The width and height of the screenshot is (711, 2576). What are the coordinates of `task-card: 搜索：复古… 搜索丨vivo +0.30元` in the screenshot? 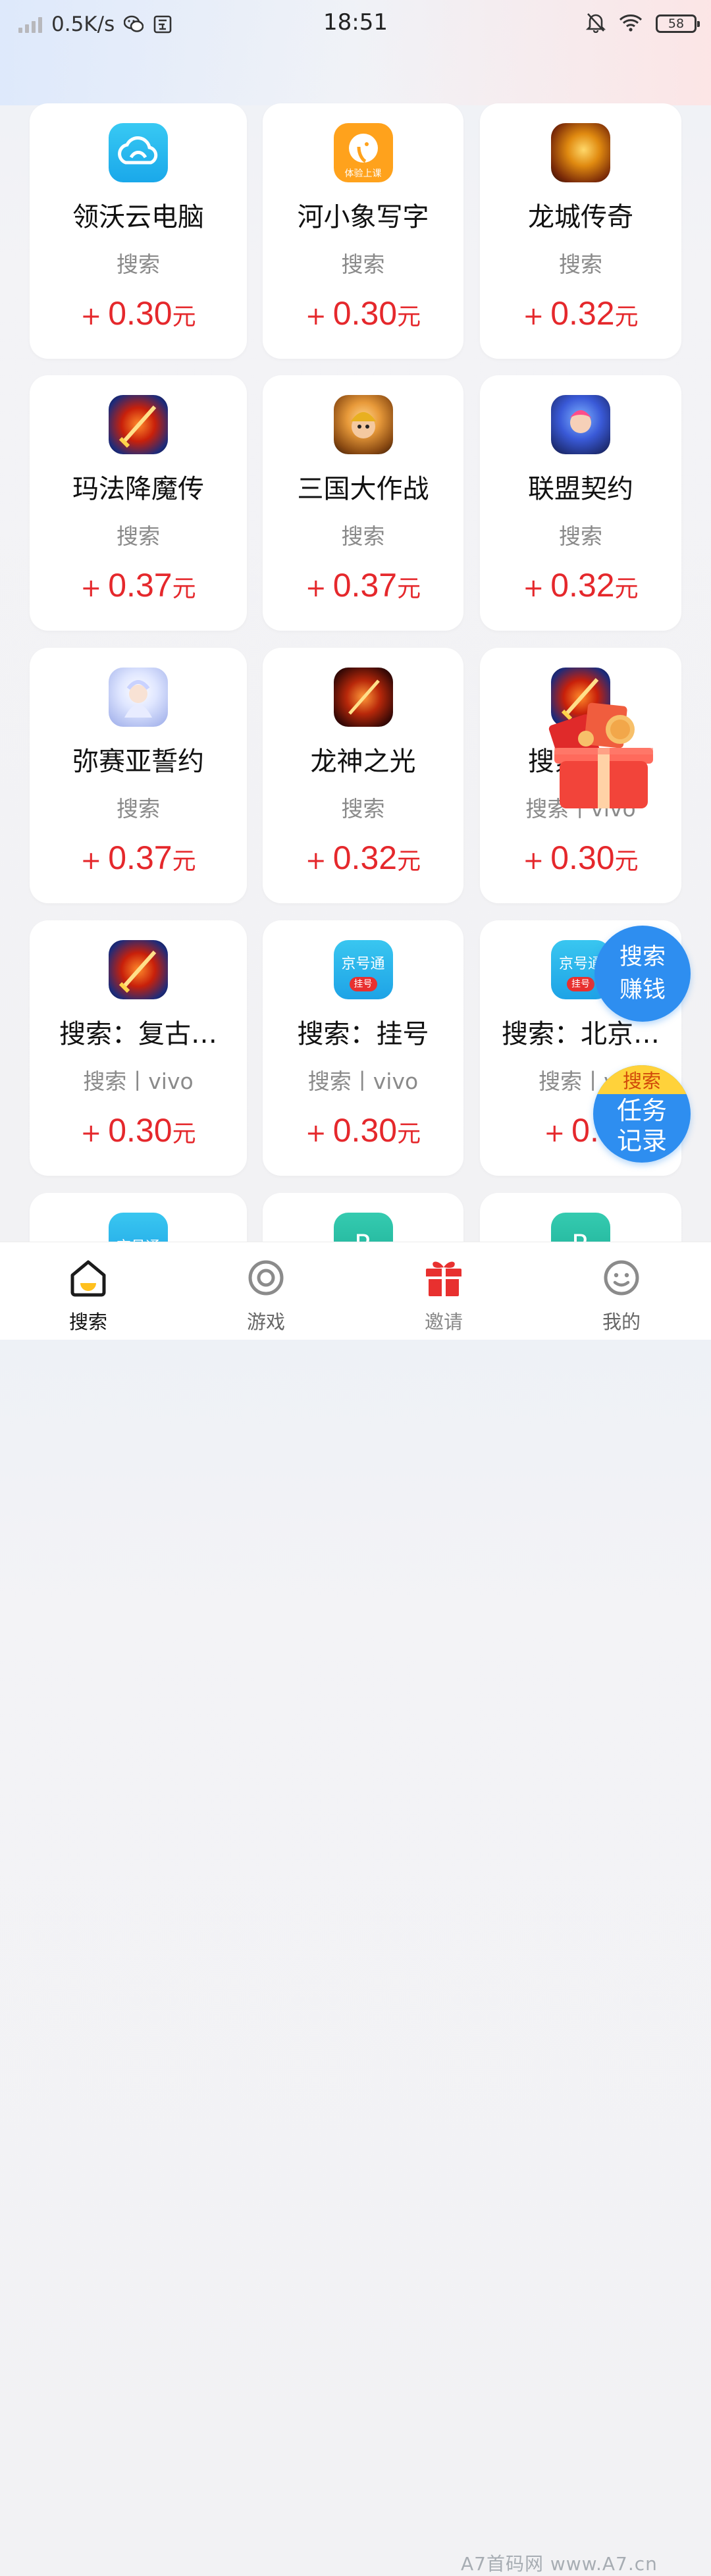 It's located at (138, 1048).